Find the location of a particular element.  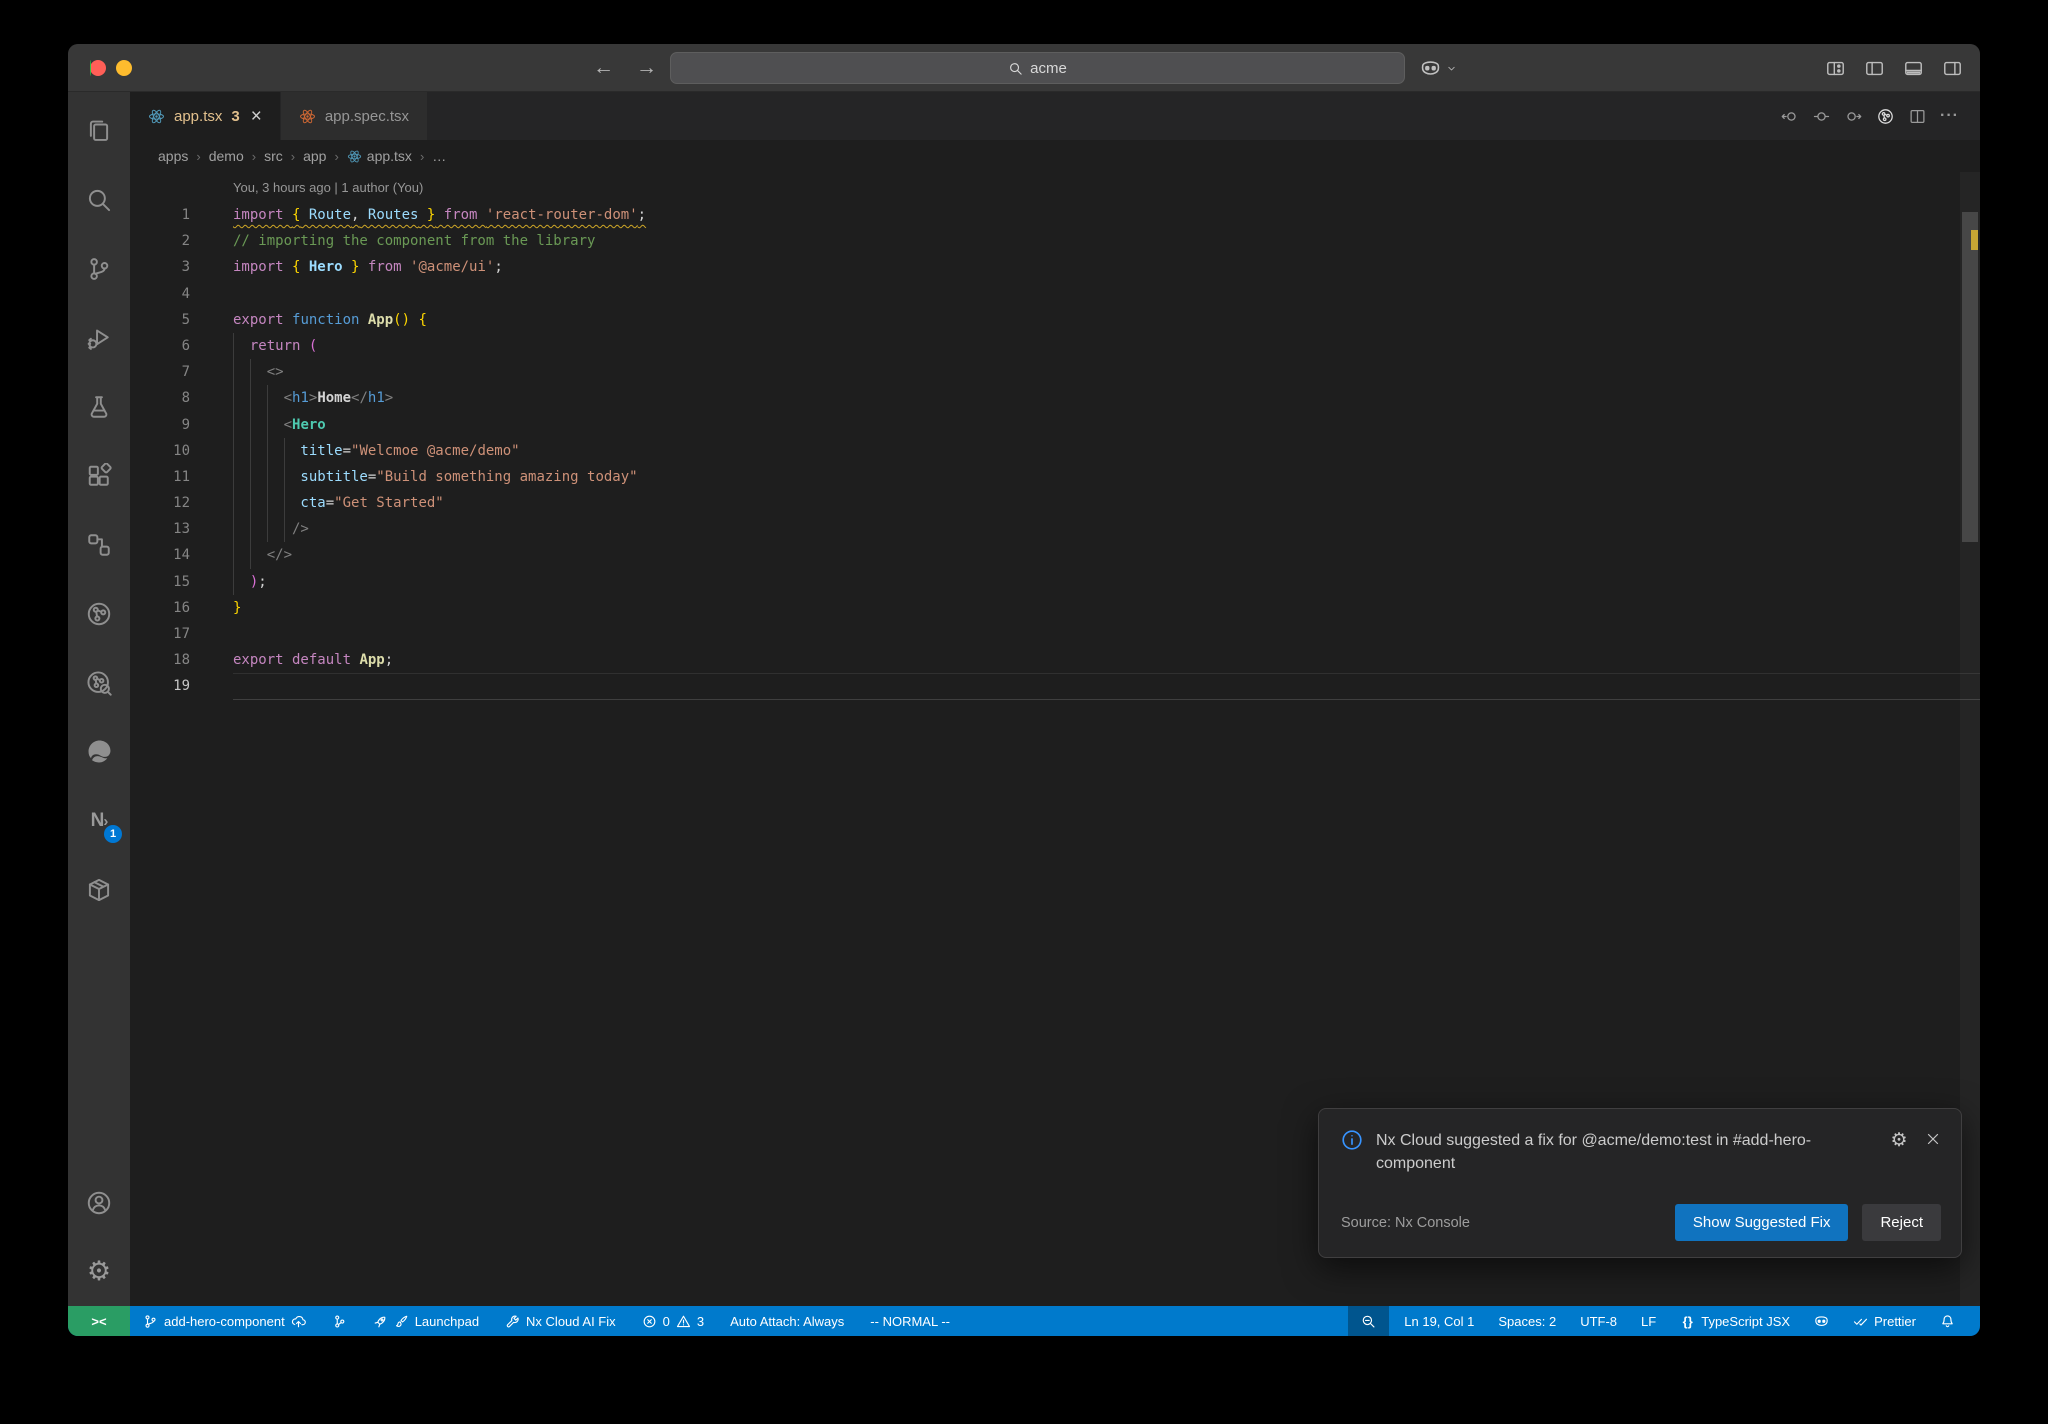

statusbar-vim-mode: -- NORMAL -- is located at coordinates (910, 1321).